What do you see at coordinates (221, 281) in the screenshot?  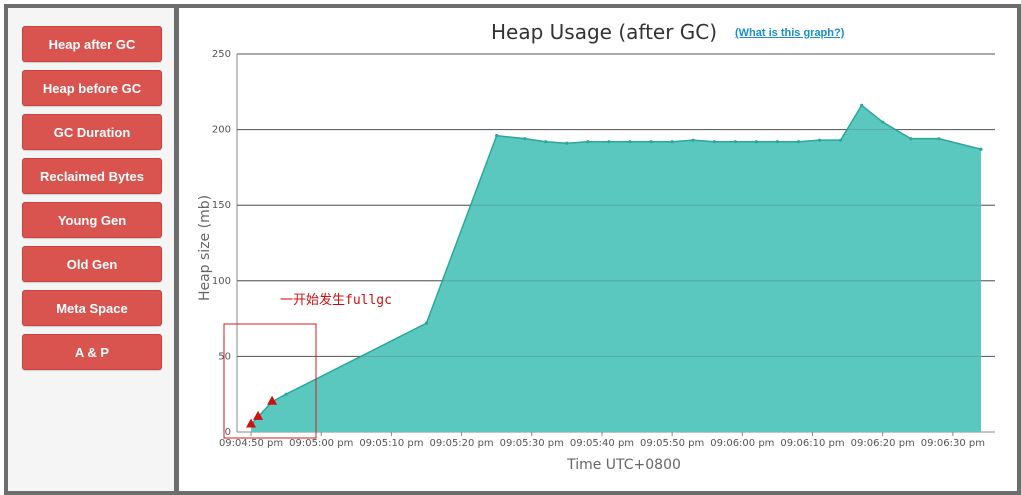 I see `y-tick-label: 100` at bounding box center [221, 281].